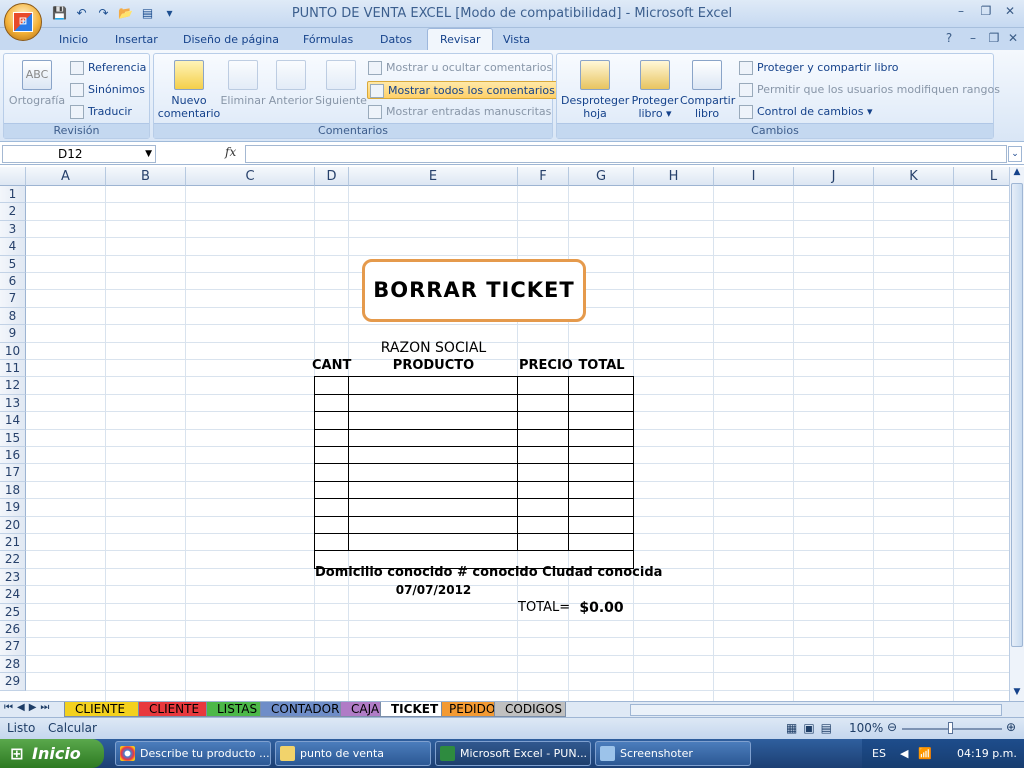  I want to click on view-buttons-icon: ▦▣▤, so click(812, 728).